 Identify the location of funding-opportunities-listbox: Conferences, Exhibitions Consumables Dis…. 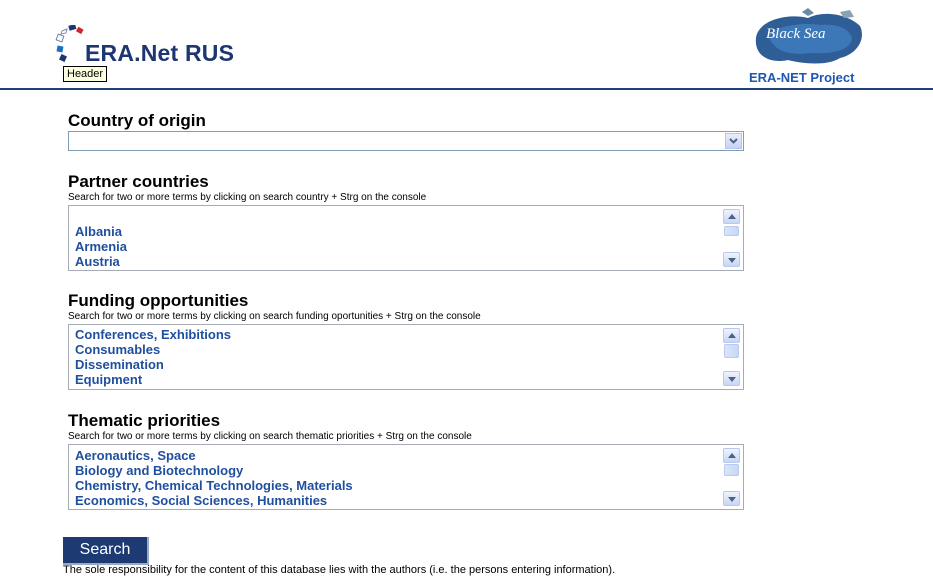
(406, 357).